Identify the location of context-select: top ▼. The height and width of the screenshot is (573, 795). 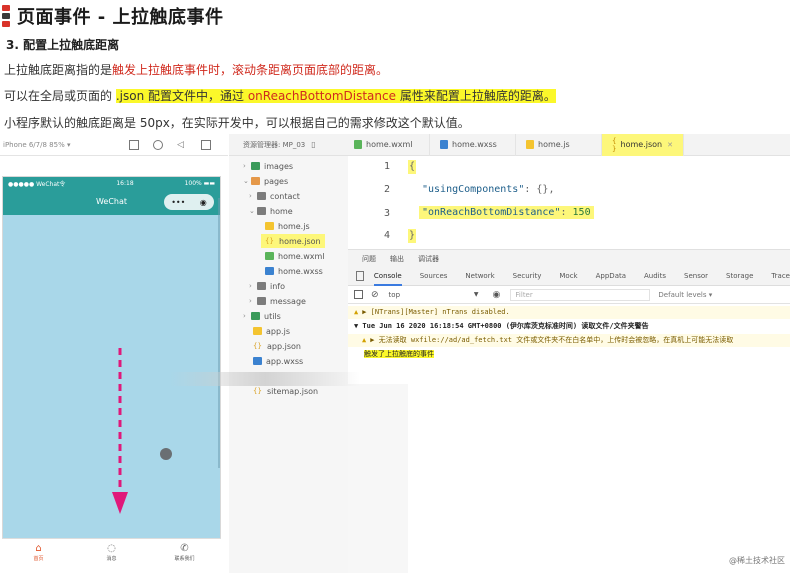
(434, 295).